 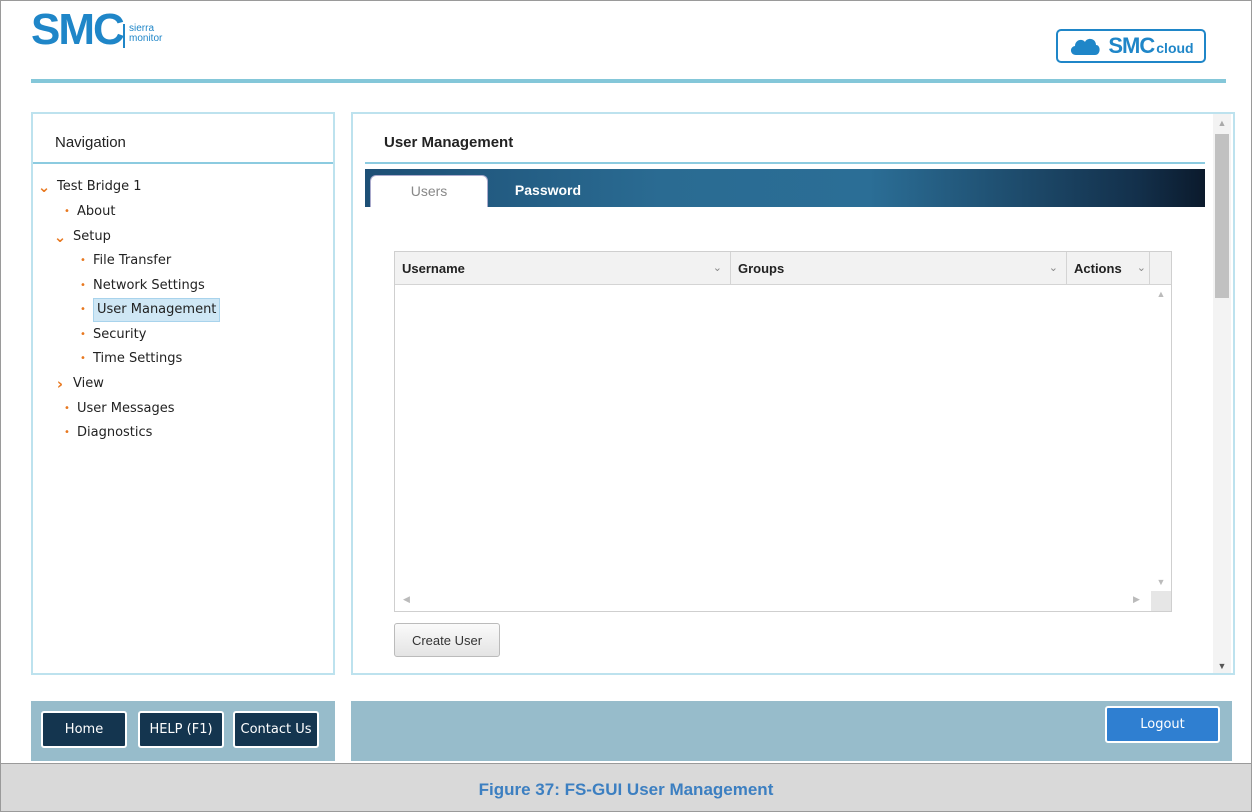 What do you see at coordinates (183, 163) in the screenshot?
I see `navigation-divider` at bounding box center [183, 163].